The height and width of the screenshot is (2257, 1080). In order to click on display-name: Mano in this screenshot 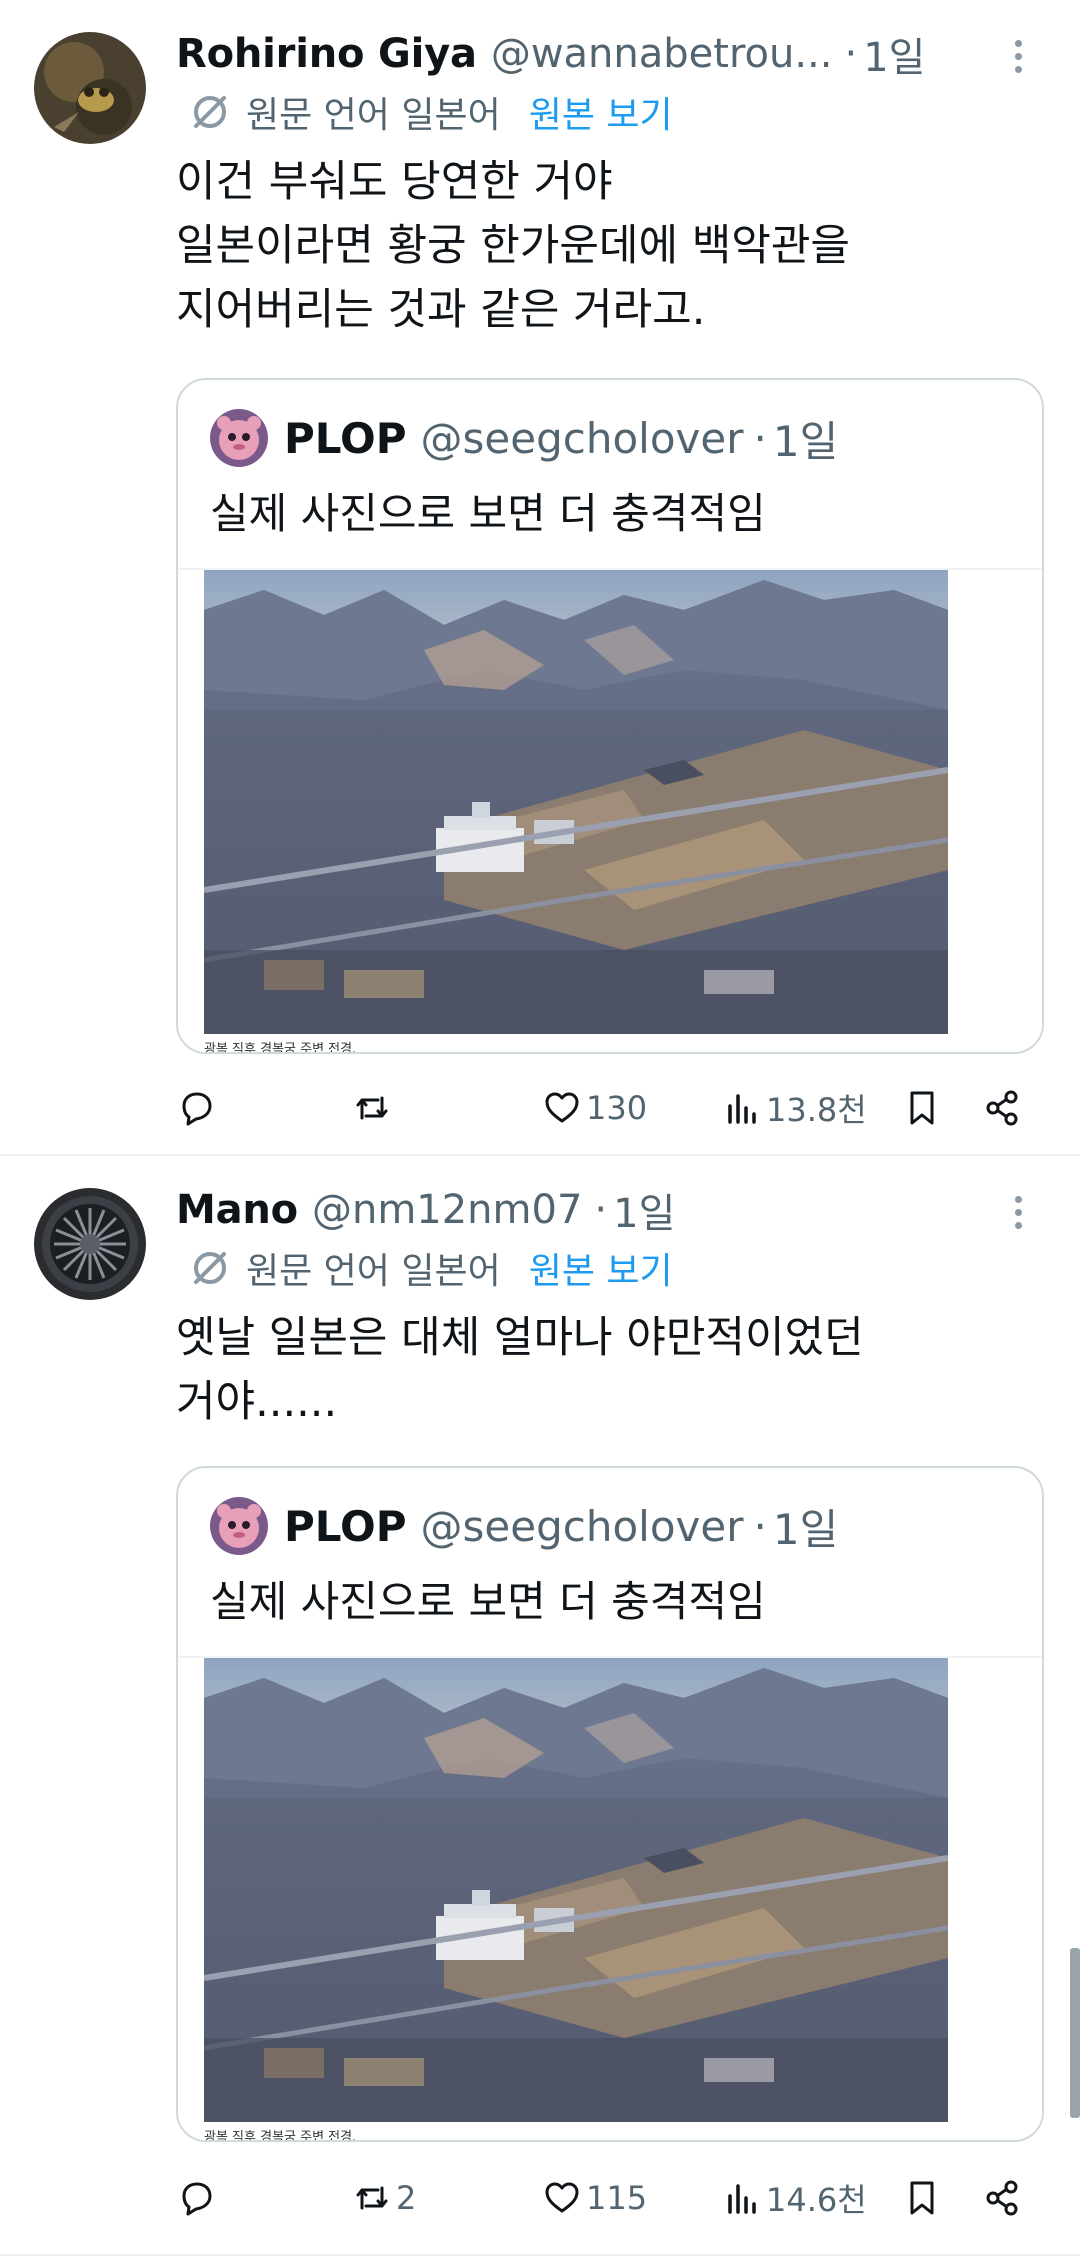, I will do `click(237, 1210)`.